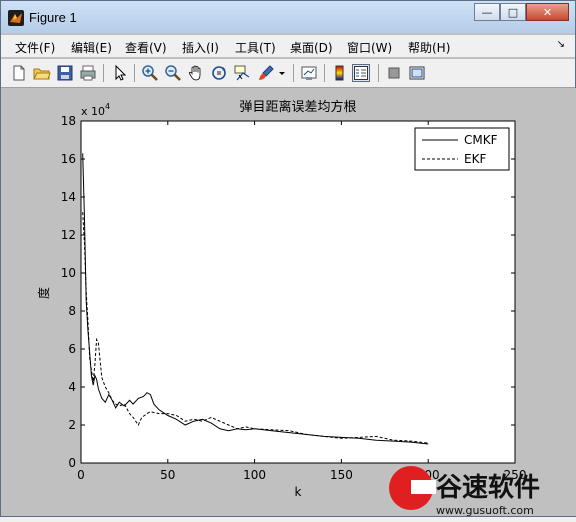 The width and height of the screenshot is (576, 522). Describe the element at coordinates (91, 47) in the screenshot. I see `menu-edit: 编辑(E)` at that location.